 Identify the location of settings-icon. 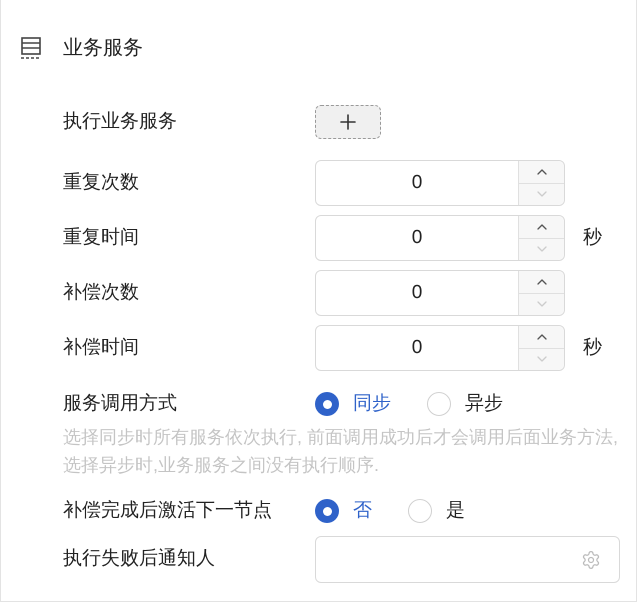
(591, 560).